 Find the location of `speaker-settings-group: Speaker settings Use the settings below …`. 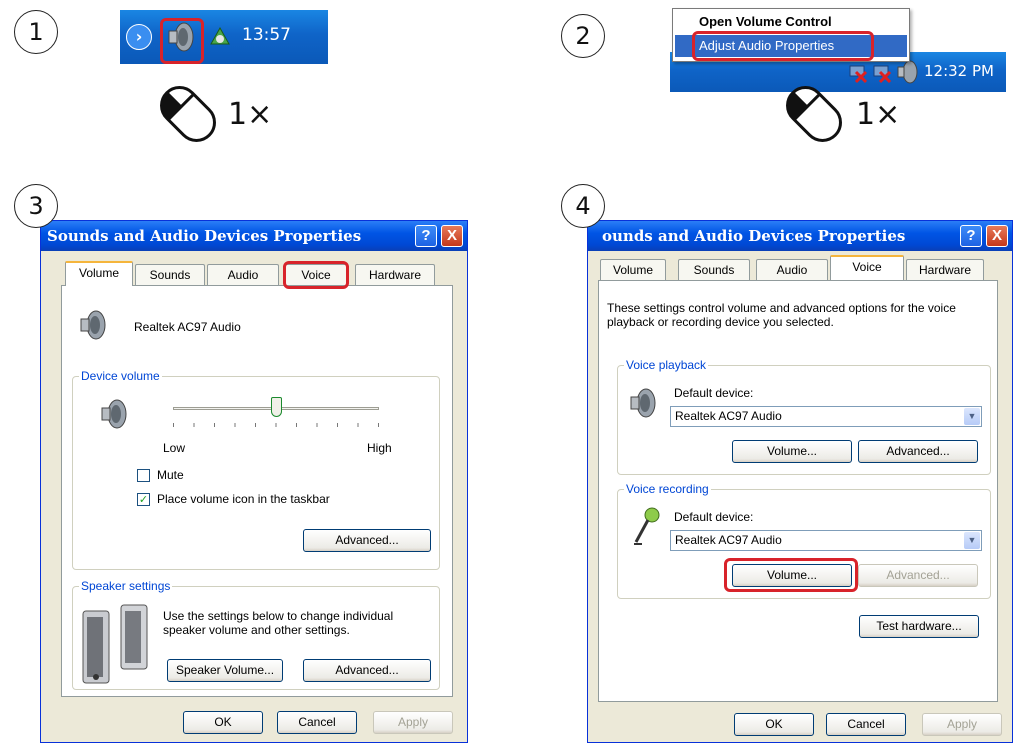

speaker-settings-group: Speaker settings Use the settings below … is located at coordinates (256, 634).